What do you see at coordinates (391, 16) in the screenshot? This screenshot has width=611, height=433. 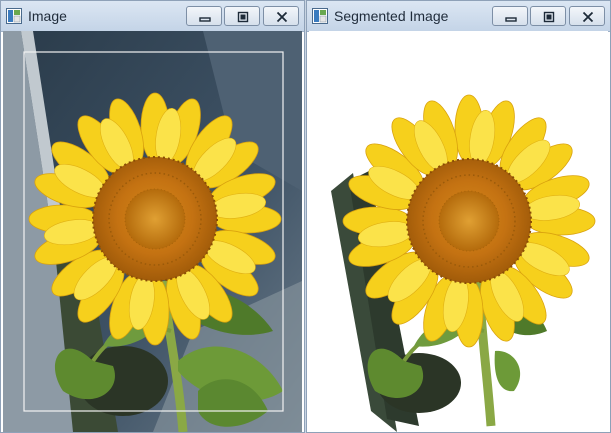 I see `window-title: Segmented Image` at bounding box center [391, 16].